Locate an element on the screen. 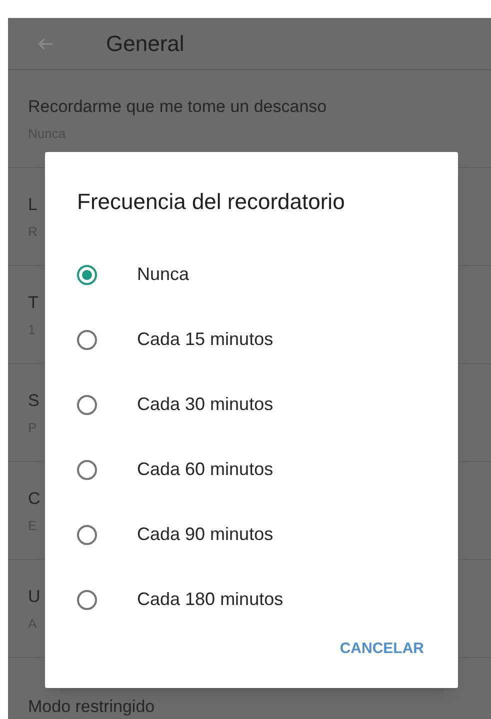  cancel-button: CANCELAR is located at coordinates (382, 649).